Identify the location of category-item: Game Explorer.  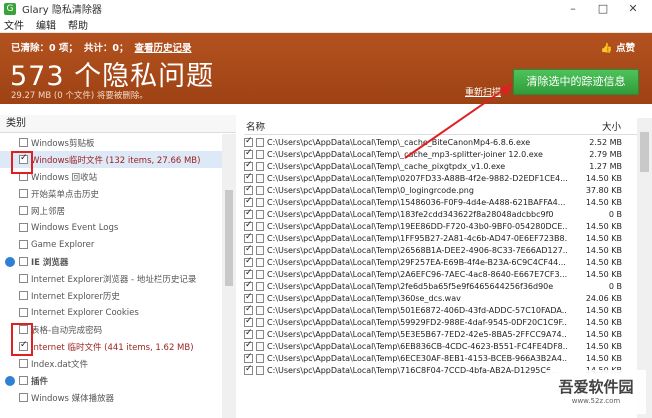
(111, 244).